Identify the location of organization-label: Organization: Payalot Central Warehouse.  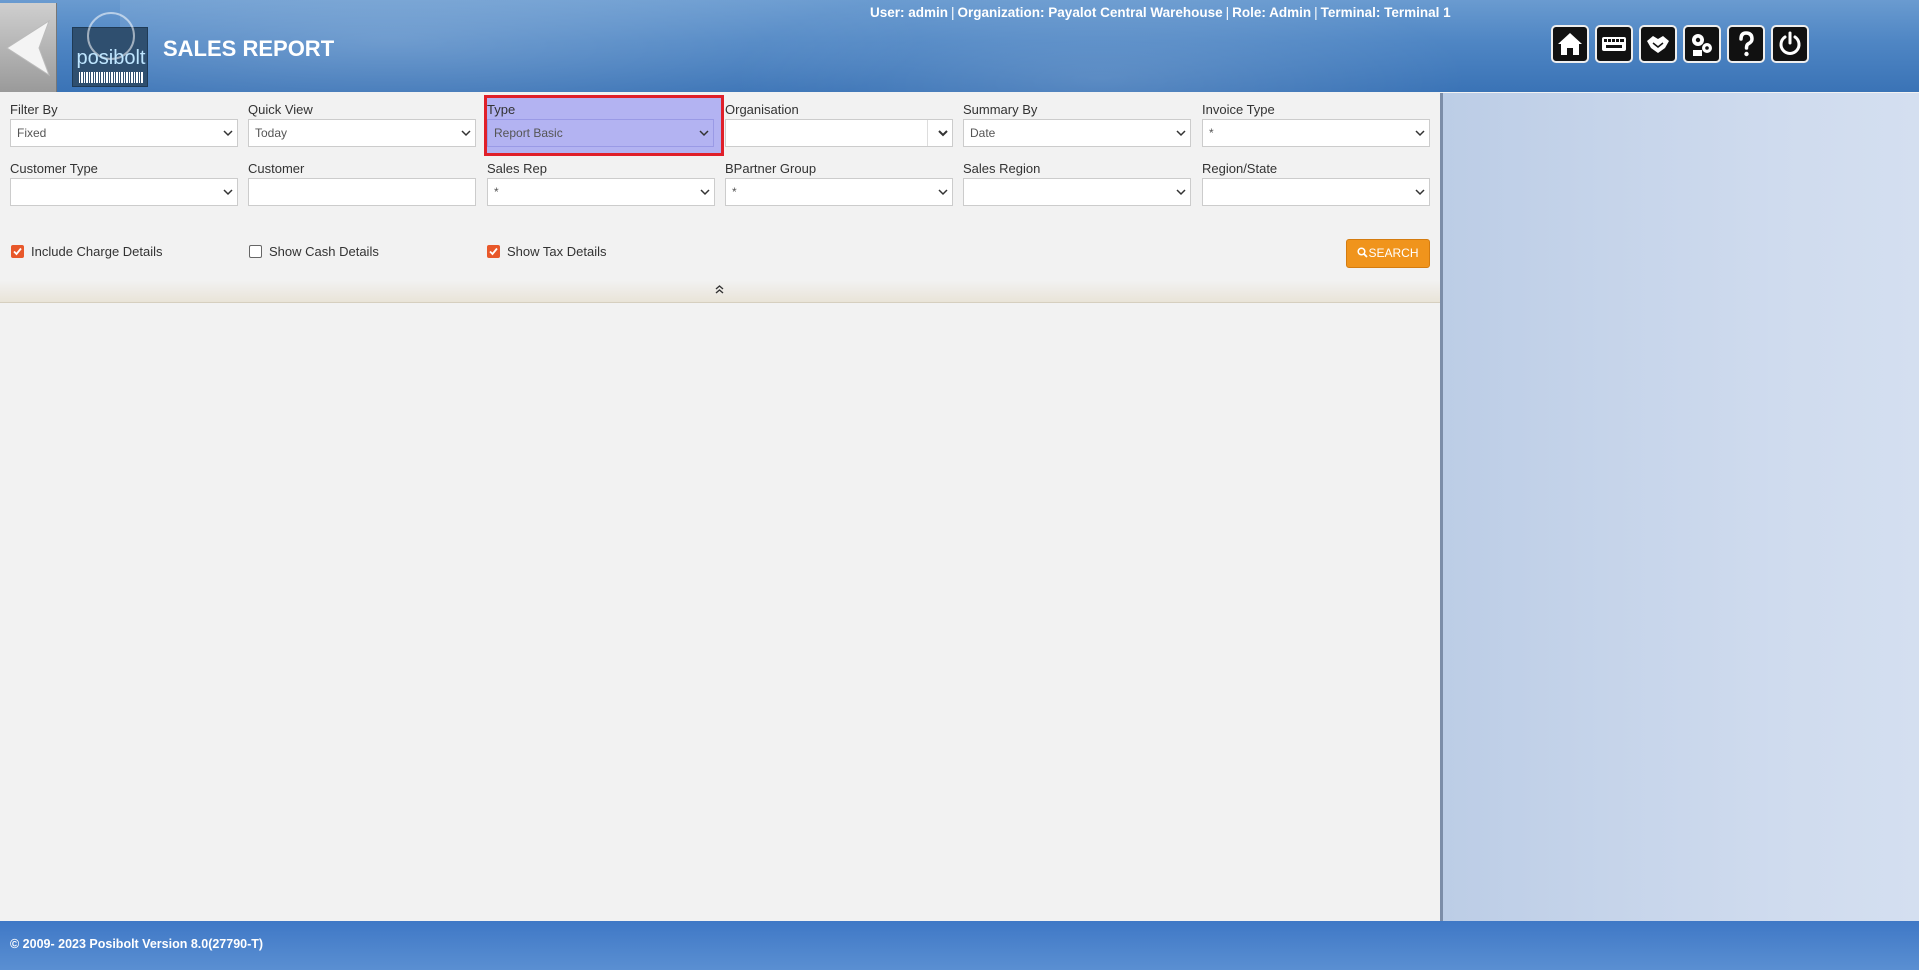
(1090, 12).